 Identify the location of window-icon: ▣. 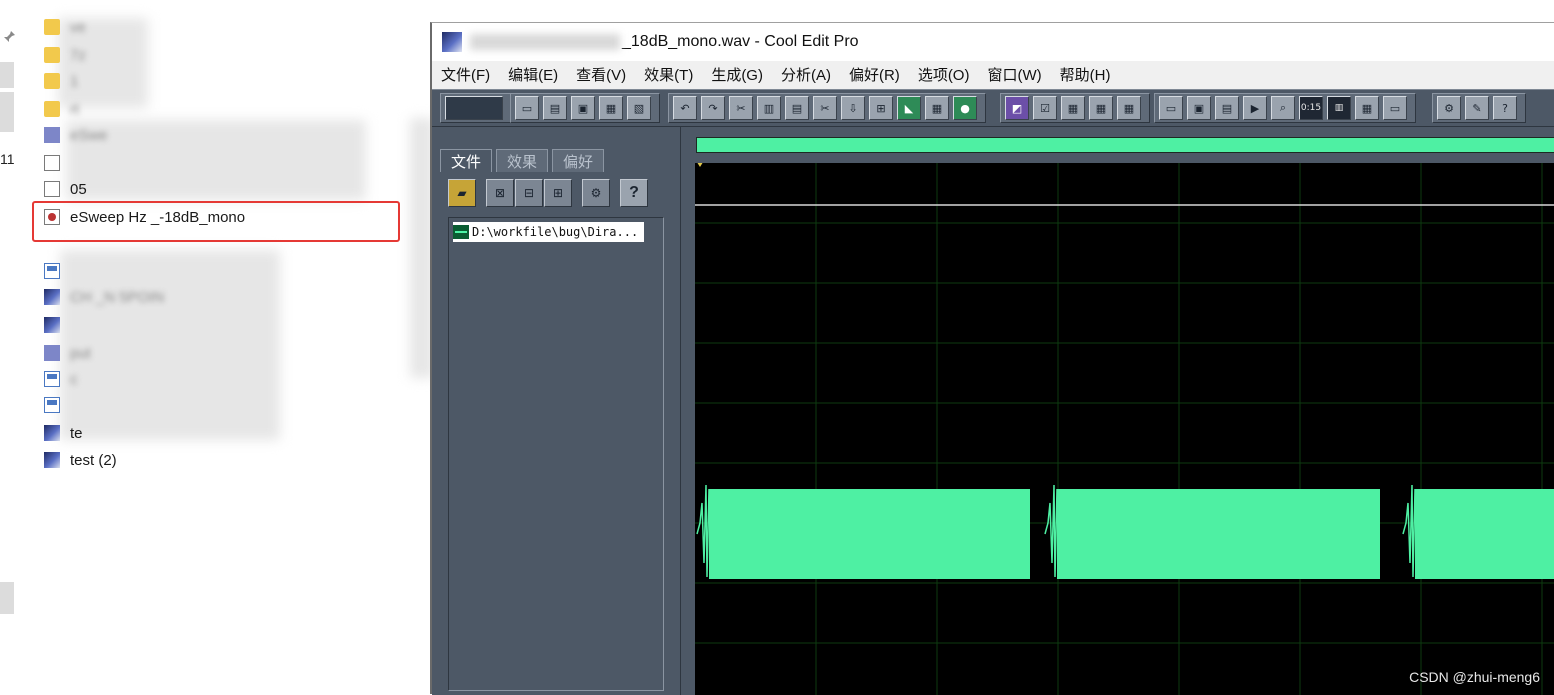
(1199, 108).